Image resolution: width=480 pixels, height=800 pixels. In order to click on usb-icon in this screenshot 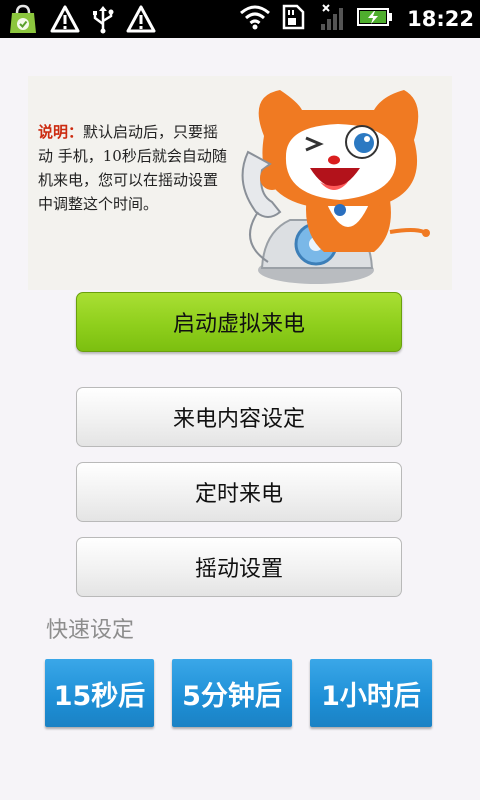, I will do `click(103, 21)`.